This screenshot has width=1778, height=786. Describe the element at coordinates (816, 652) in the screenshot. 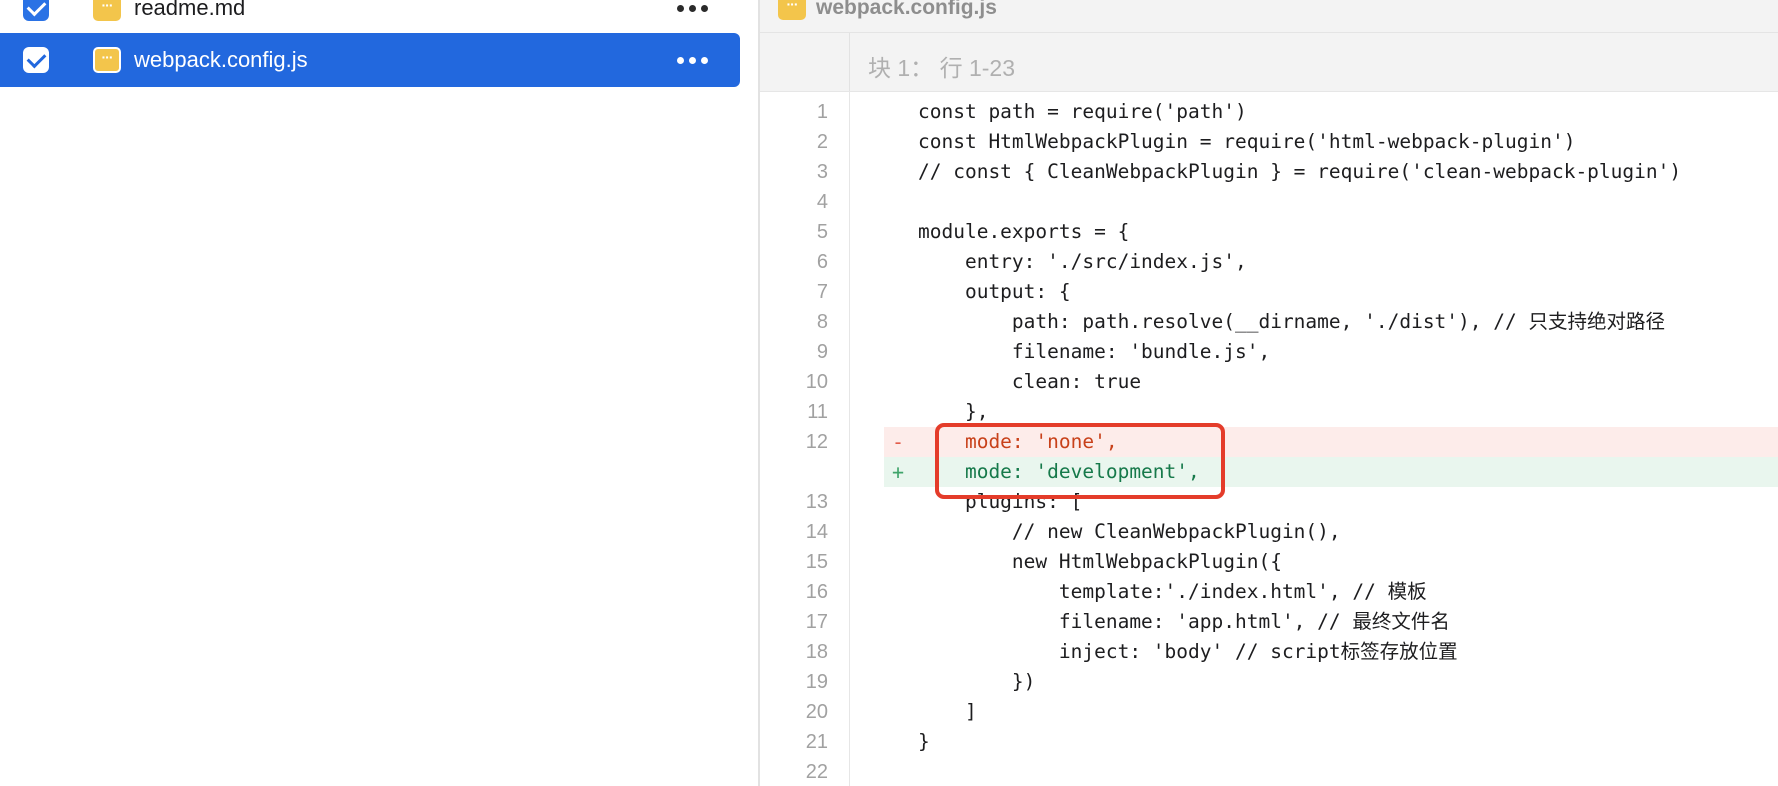

I see `line-number: 18` at that location.